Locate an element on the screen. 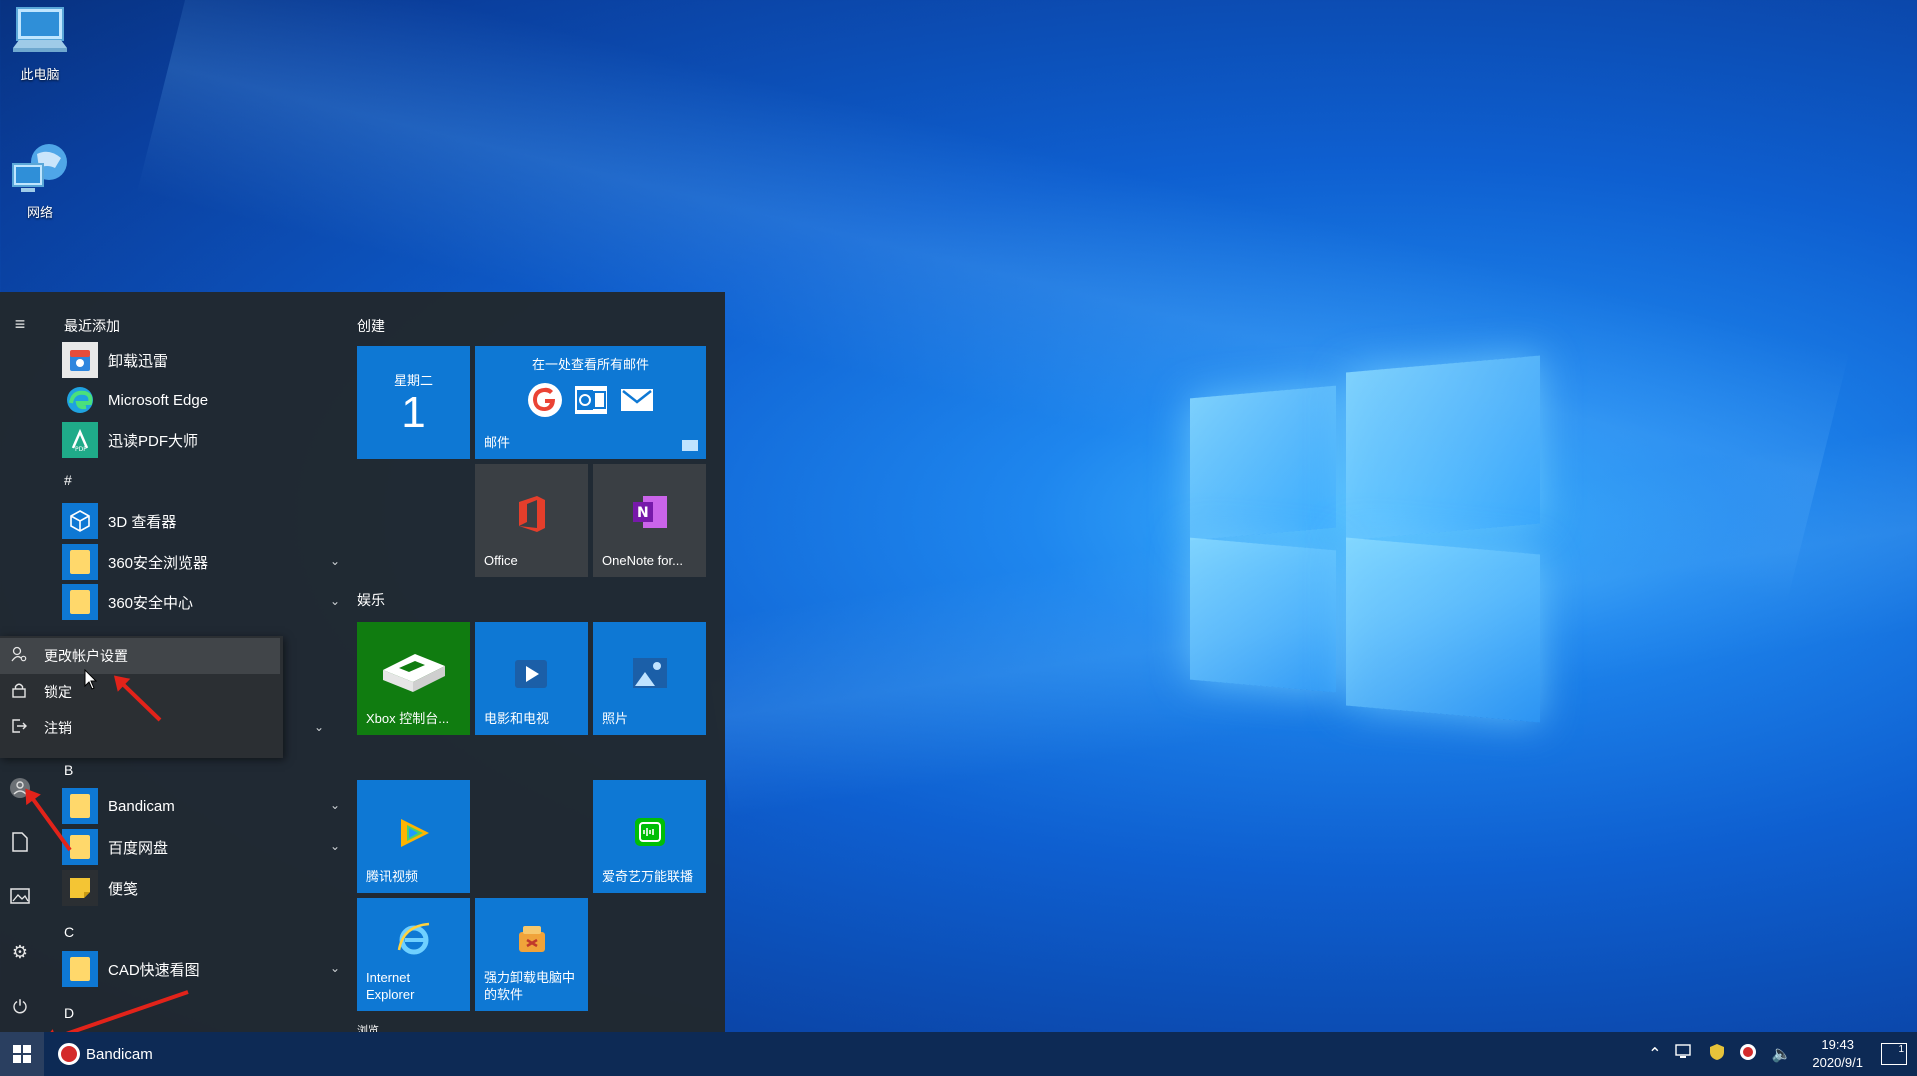 The width and height of the screenshot is (1917, 1076). tile-label: Internet Explorer is located at coordinates (390, 986).